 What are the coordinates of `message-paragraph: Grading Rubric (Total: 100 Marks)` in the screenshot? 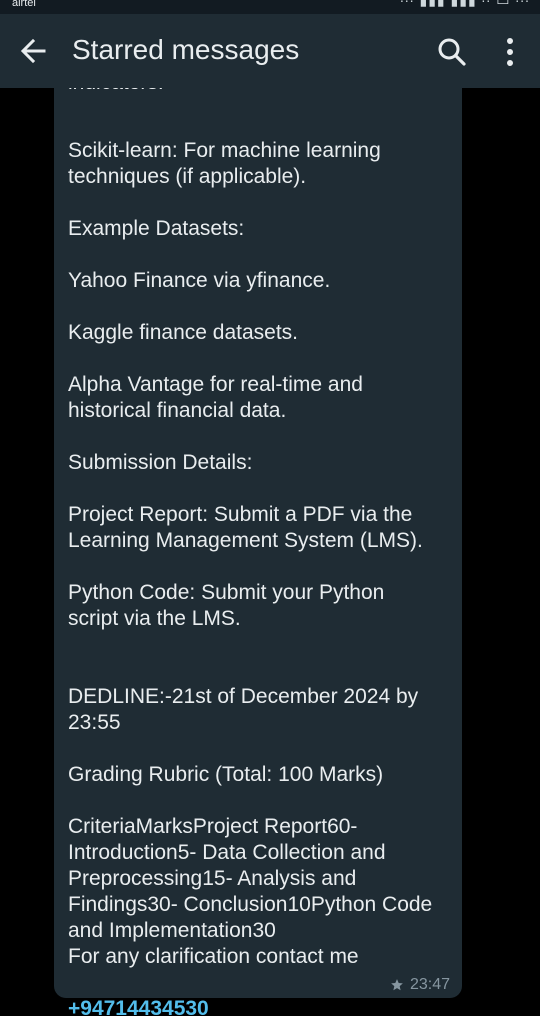 It's located at (226, 774).